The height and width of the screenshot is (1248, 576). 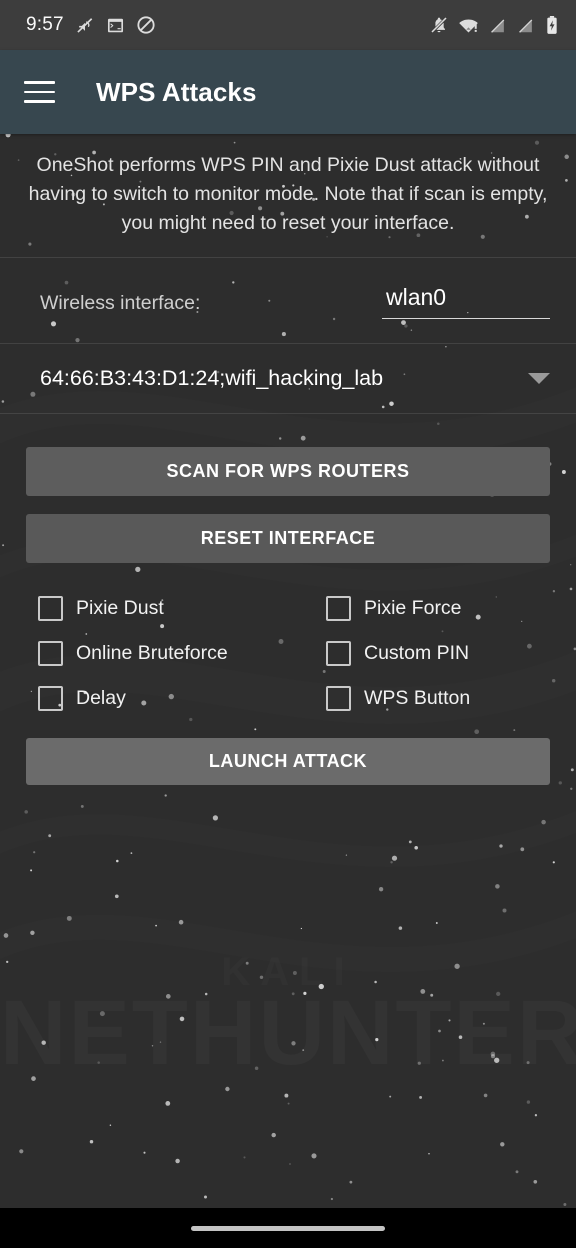 I want to click on wireless-interface-input: wlan0, so click(x=466, y=302).